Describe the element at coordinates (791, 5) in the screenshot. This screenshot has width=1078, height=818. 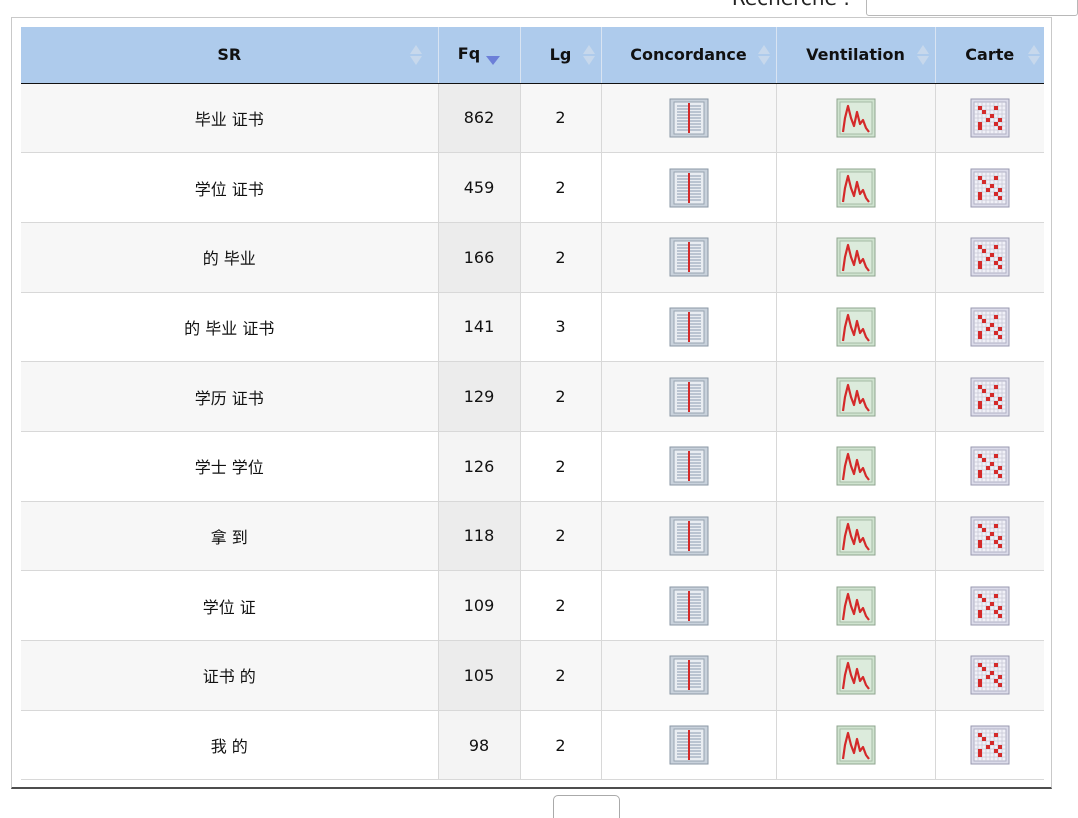
I see `search-label: Recherche :` at that location.